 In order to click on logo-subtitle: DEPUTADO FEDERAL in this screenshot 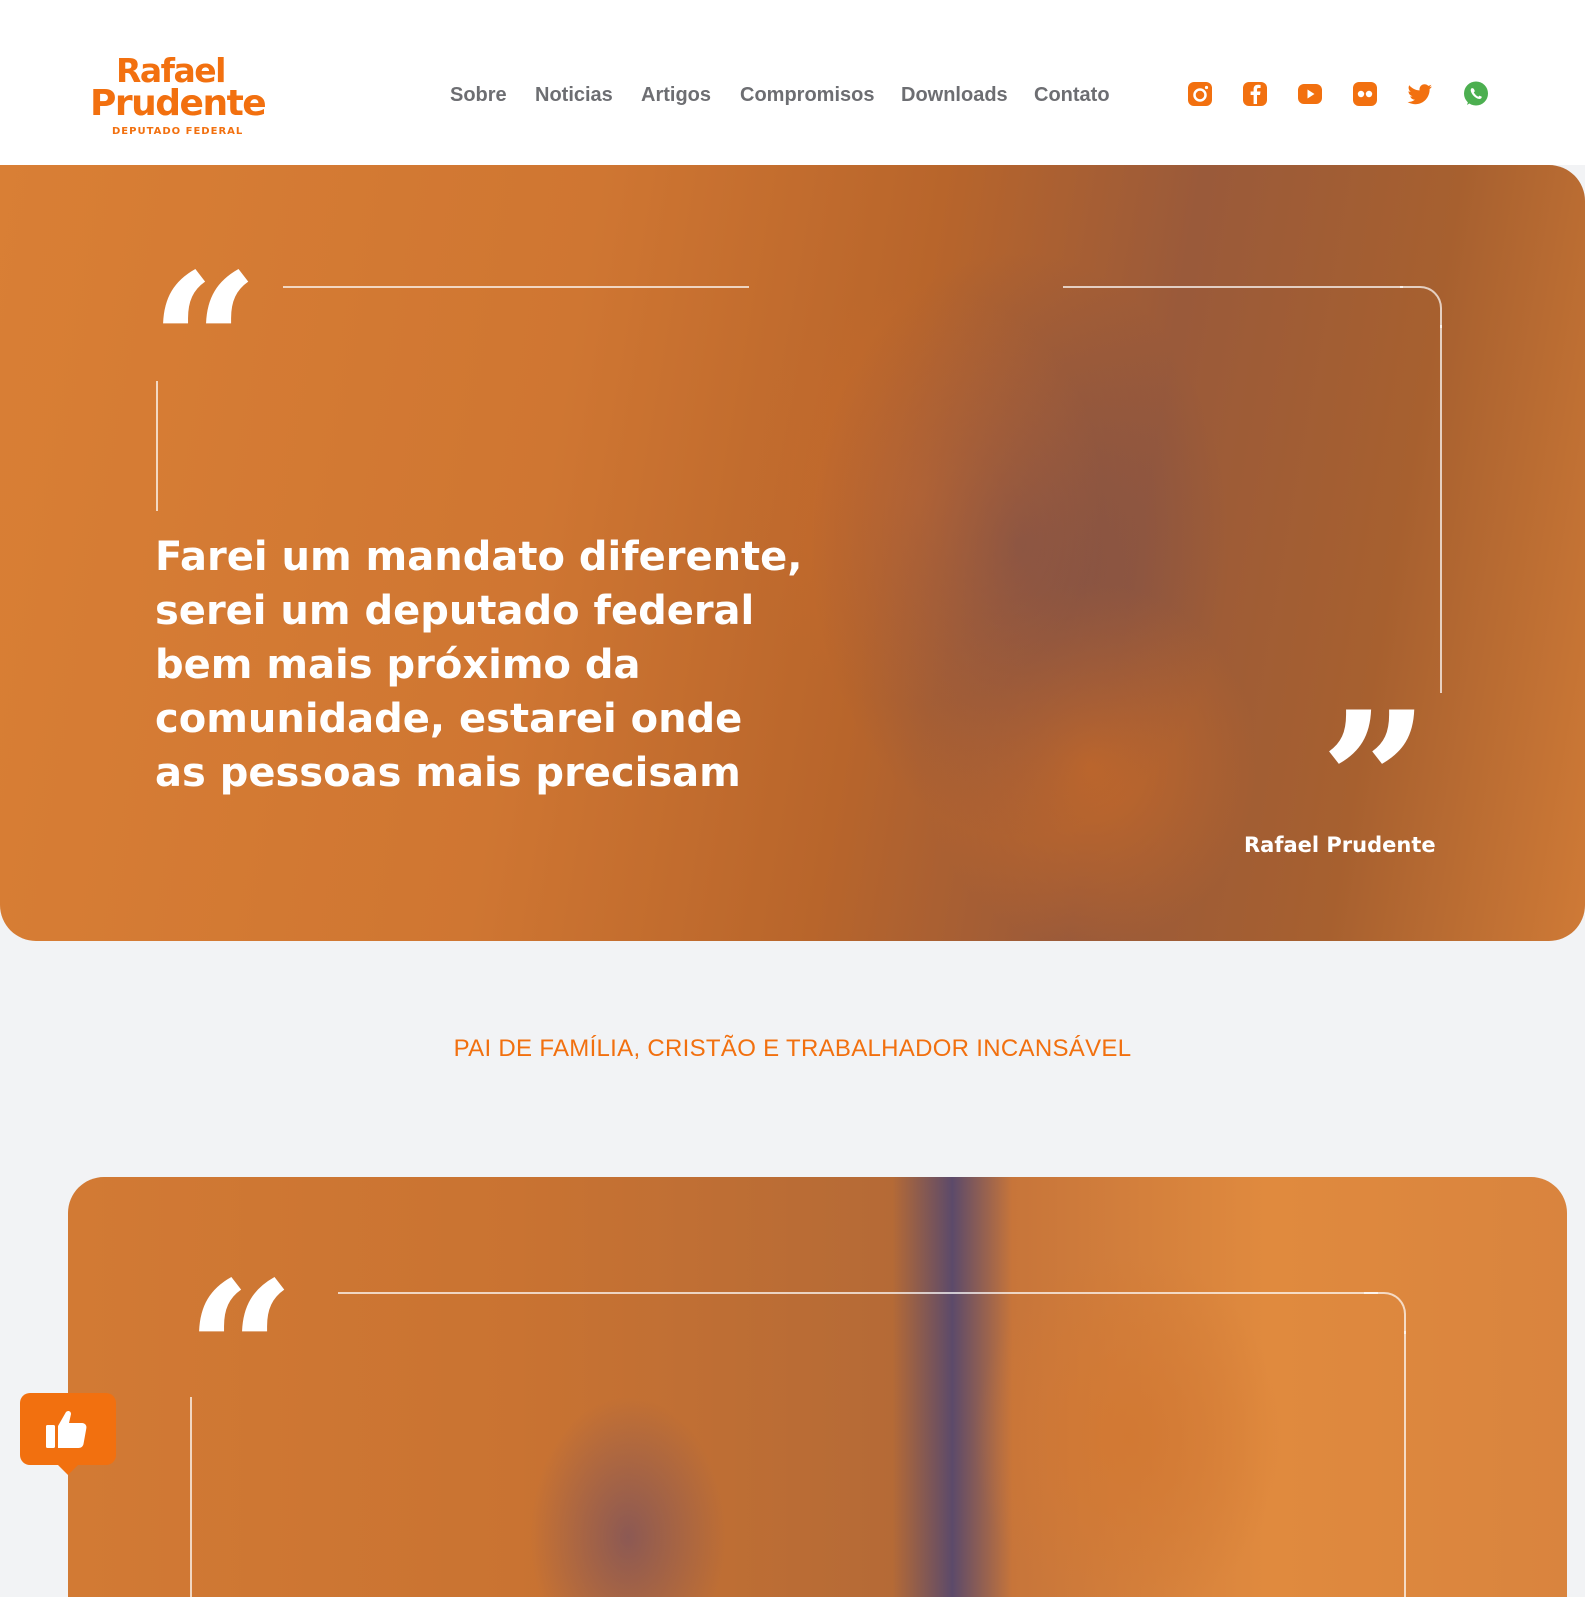, I will do `click(178, 131)`.